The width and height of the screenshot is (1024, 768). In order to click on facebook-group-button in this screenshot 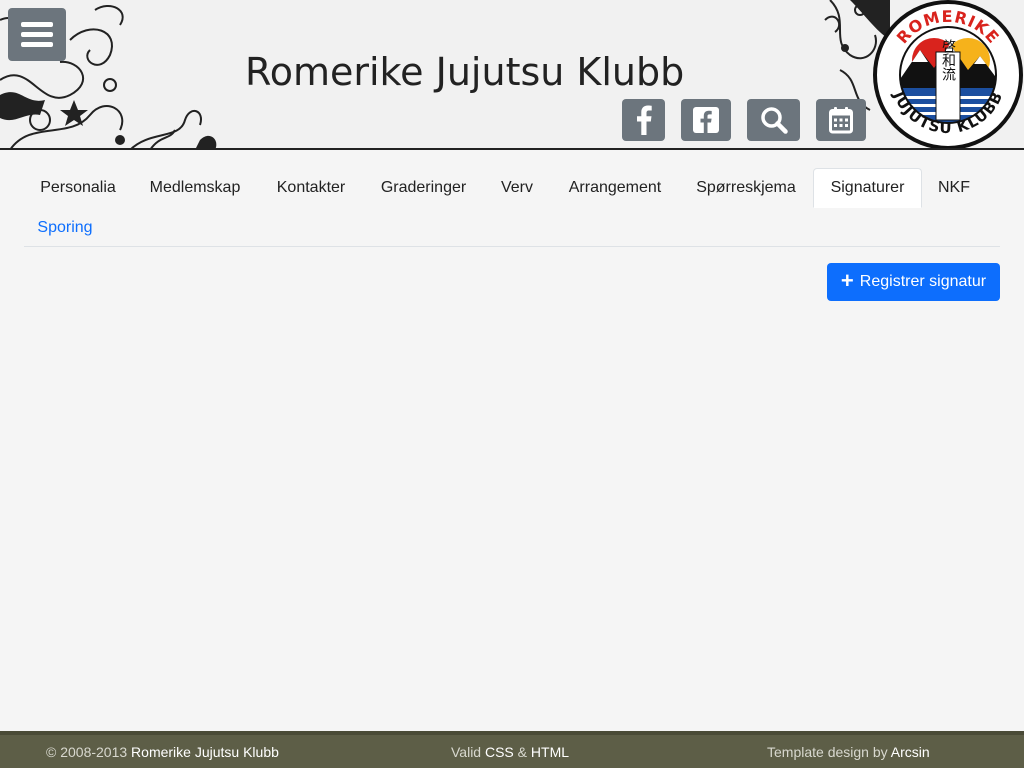, I will do `click(706, 120)`.